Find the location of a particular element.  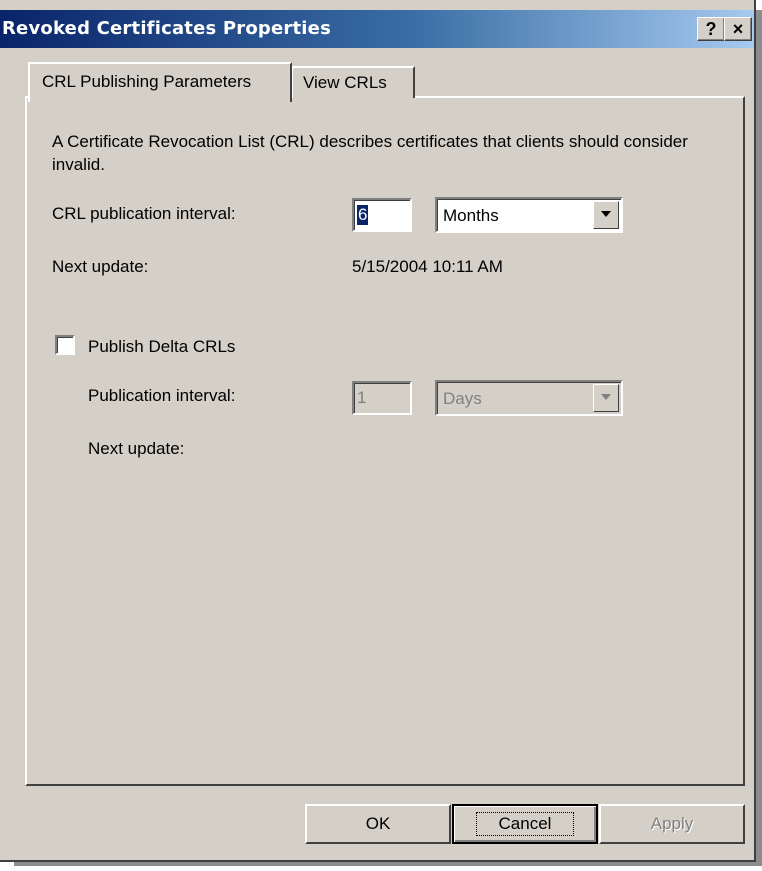

window-title: Revoked Certificates Properties is located at coordinates (166, 28).